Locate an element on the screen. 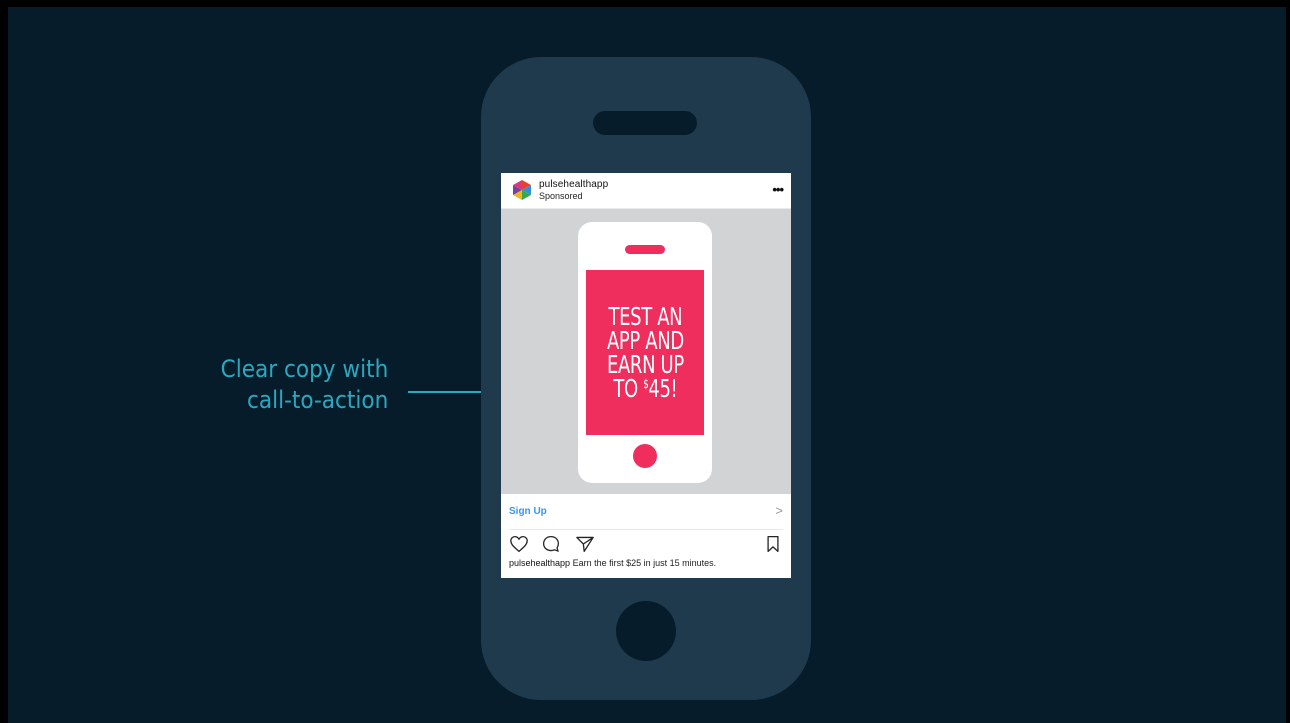 The height and width of the screenshot is (723, 1290). ad-phone-home-button is located at coordinates (645, 456).